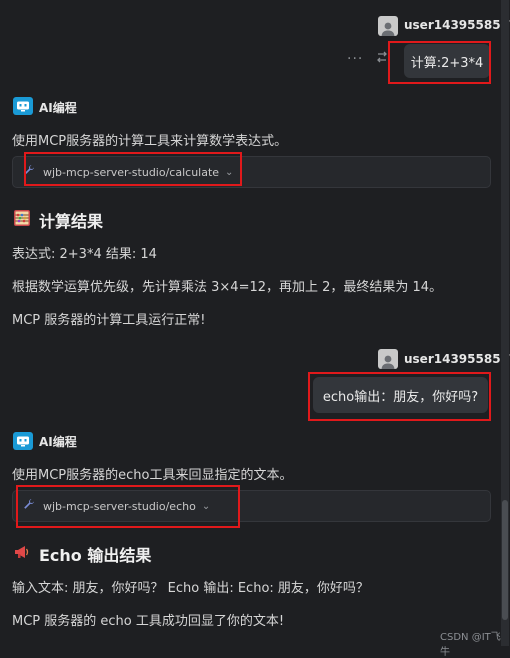 The width and height of the screenshot is (510, 658). Describe the element at coordinates (190, 588) in the screenshot. I see `result-line: 输入文本: 朋友，你好吗？ Echo 输出: Echo: 朋友，你好吗？` at that location.